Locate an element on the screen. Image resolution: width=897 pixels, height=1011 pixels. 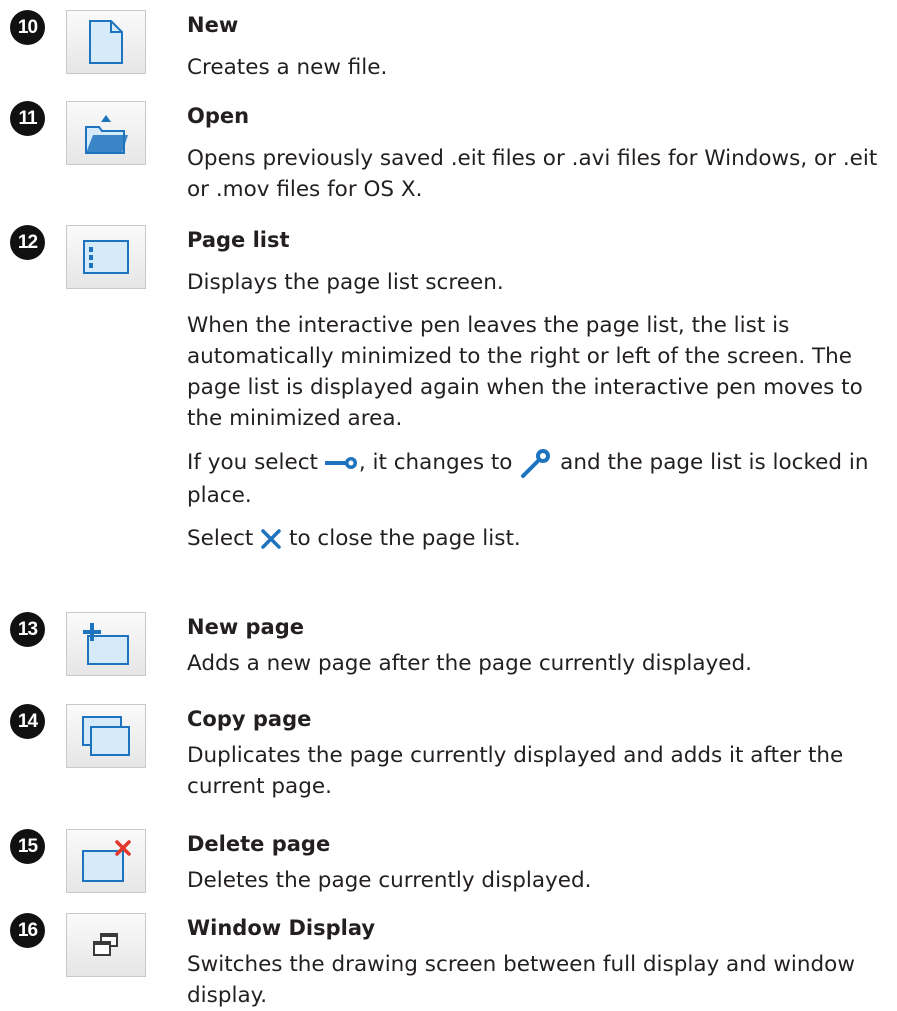
item-description: Deletes the page currently displayed. is located at coordinates (389, 880).